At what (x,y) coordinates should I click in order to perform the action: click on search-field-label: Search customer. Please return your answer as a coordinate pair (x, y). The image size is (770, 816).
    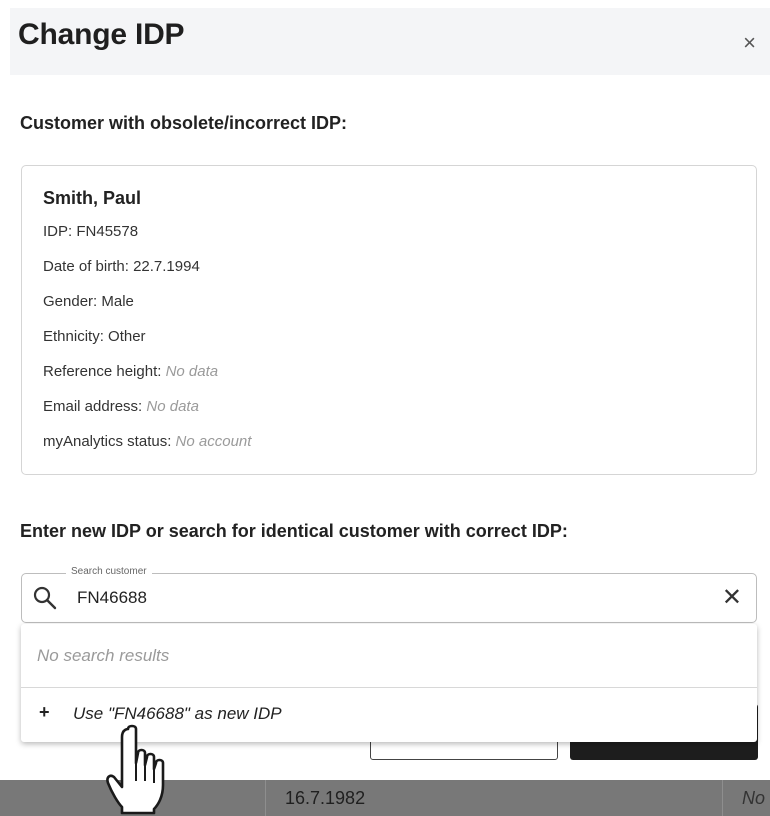
    Looking at the image, I should click on (109, 571).